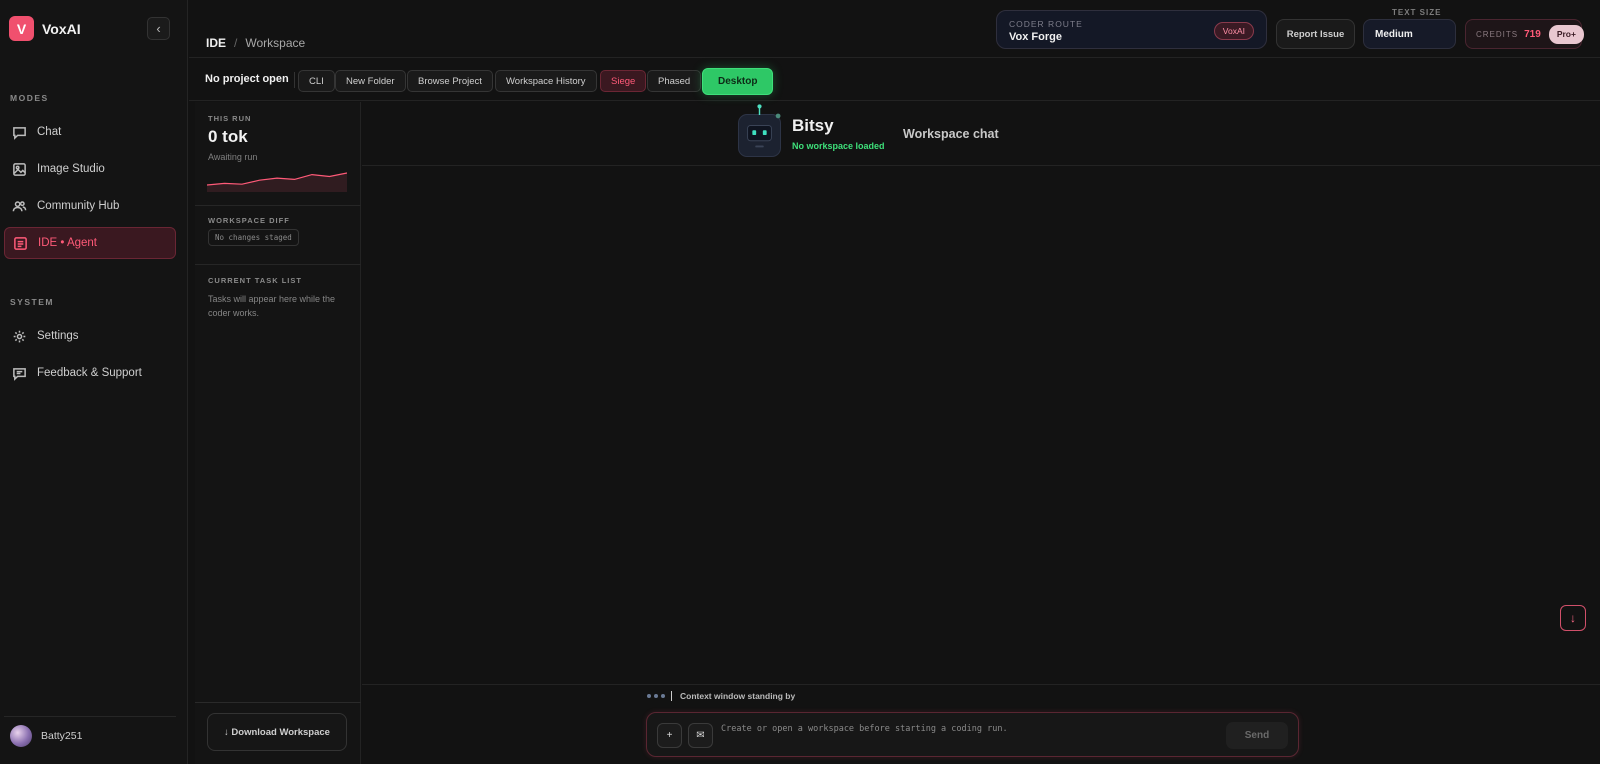 The image size is (1600, 764). What do you see at coordinates (759, 130) in the screenshot?
I see `robot-icon` at bounding box center [759, 130].